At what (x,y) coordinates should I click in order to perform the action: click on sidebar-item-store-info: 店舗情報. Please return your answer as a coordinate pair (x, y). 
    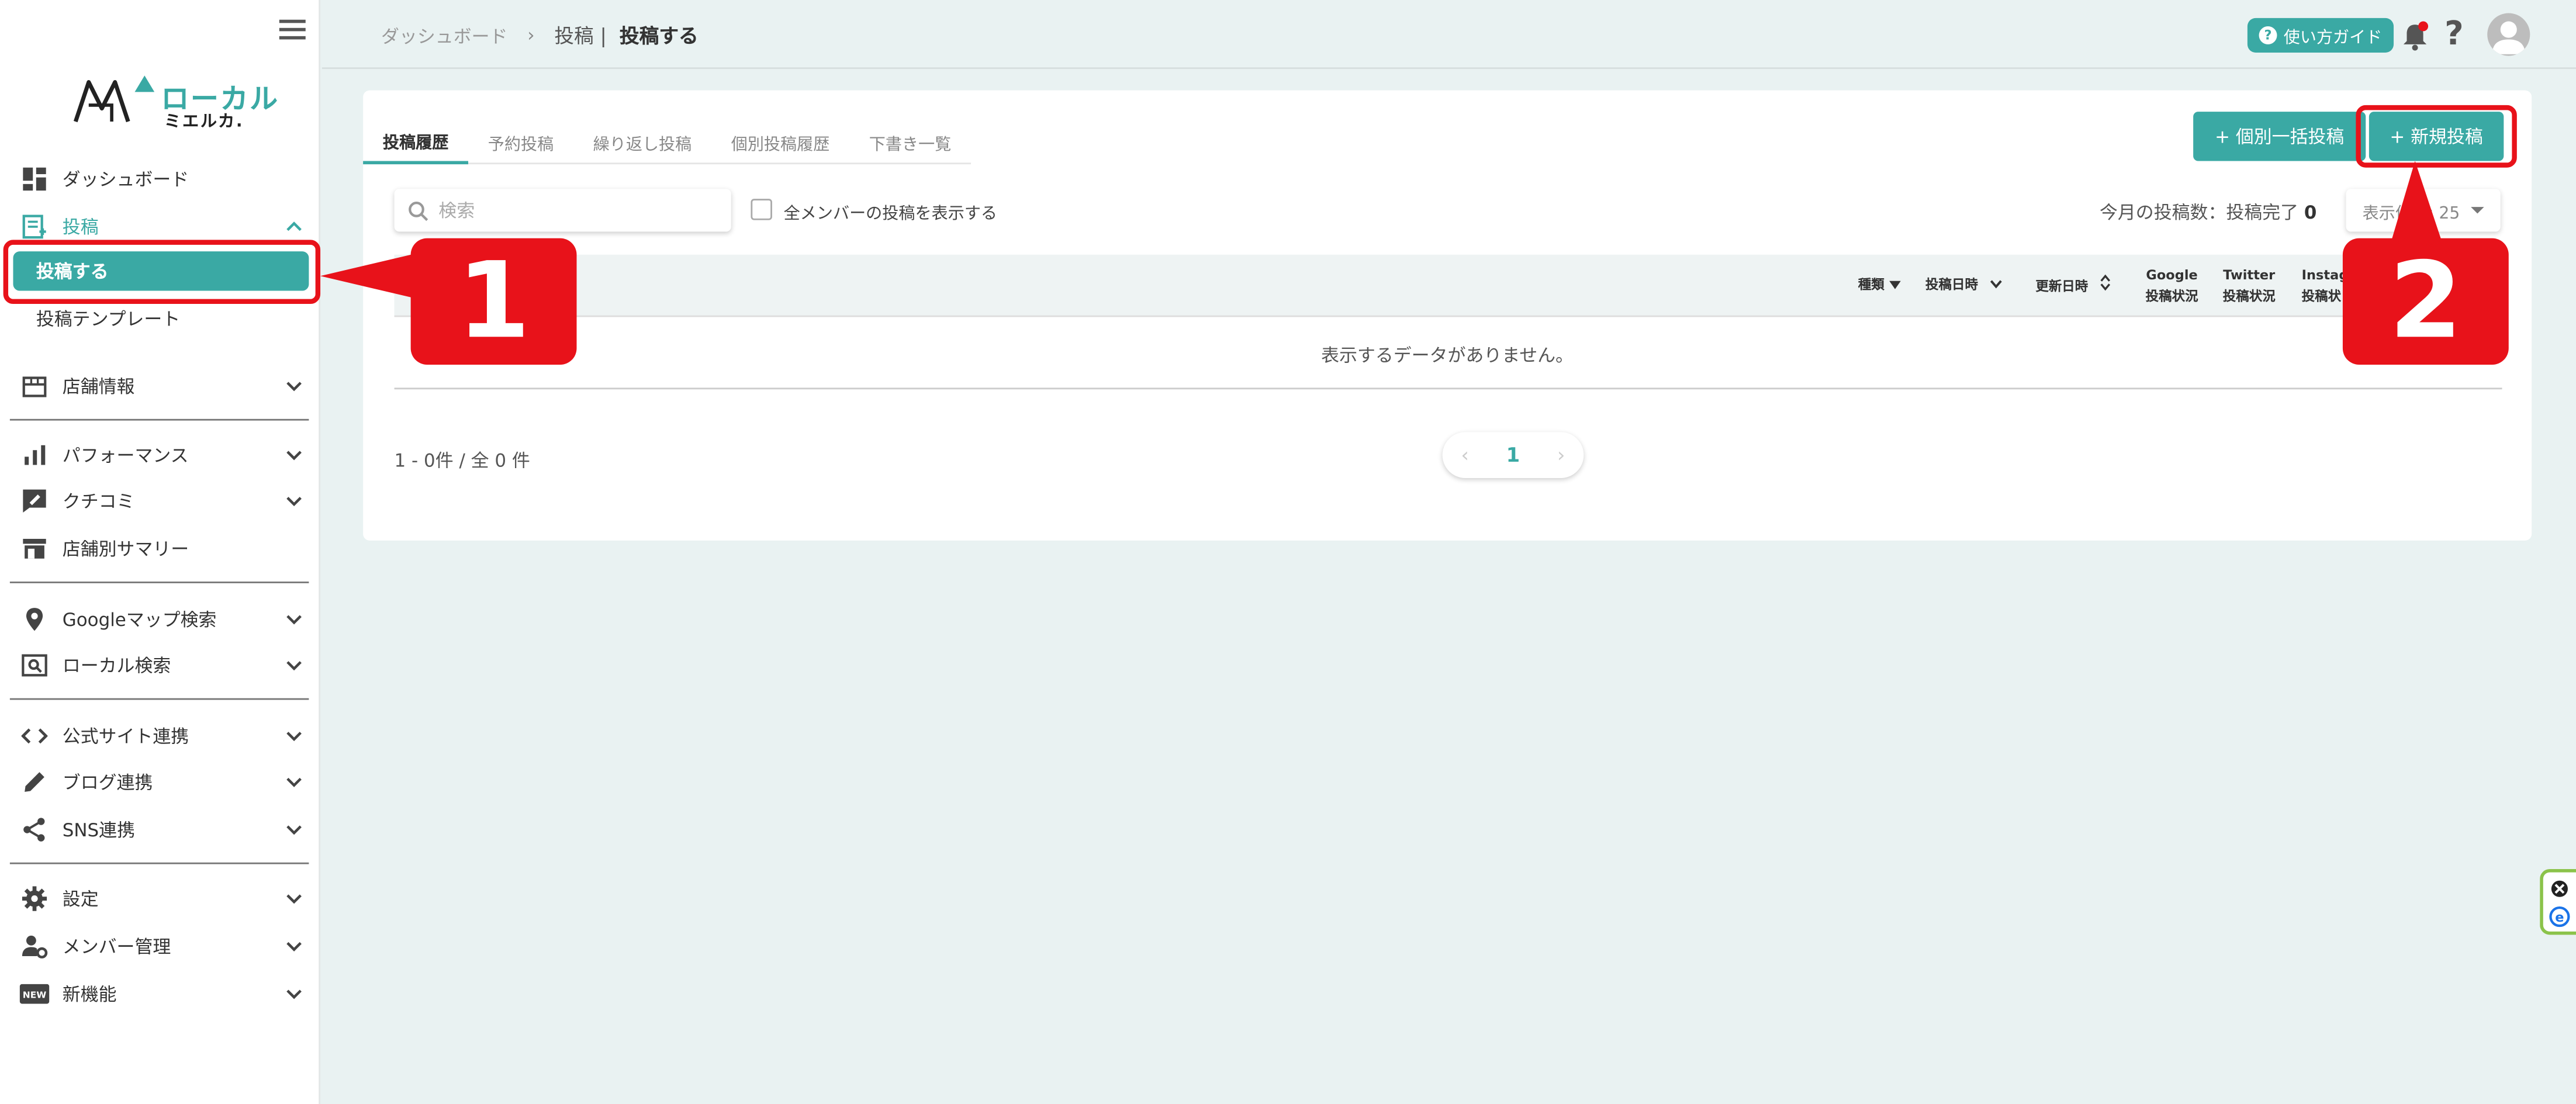
    Looking at the image, I should click on (168, 386).